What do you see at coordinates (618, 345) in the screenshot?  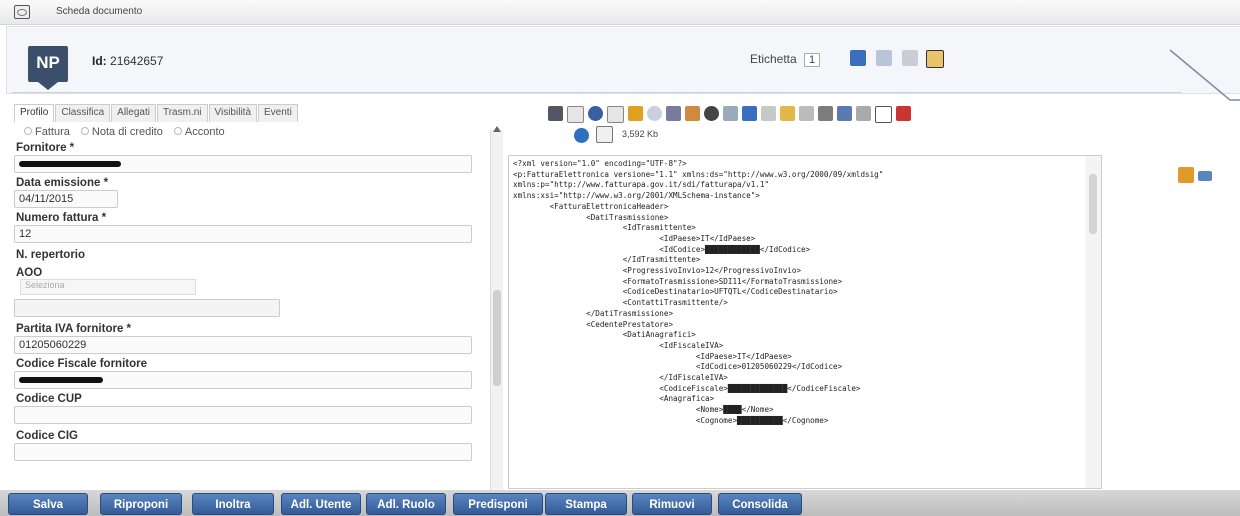 I see `xml-line: <IdFiscaleIVA>` at bounding box center [618, 345].